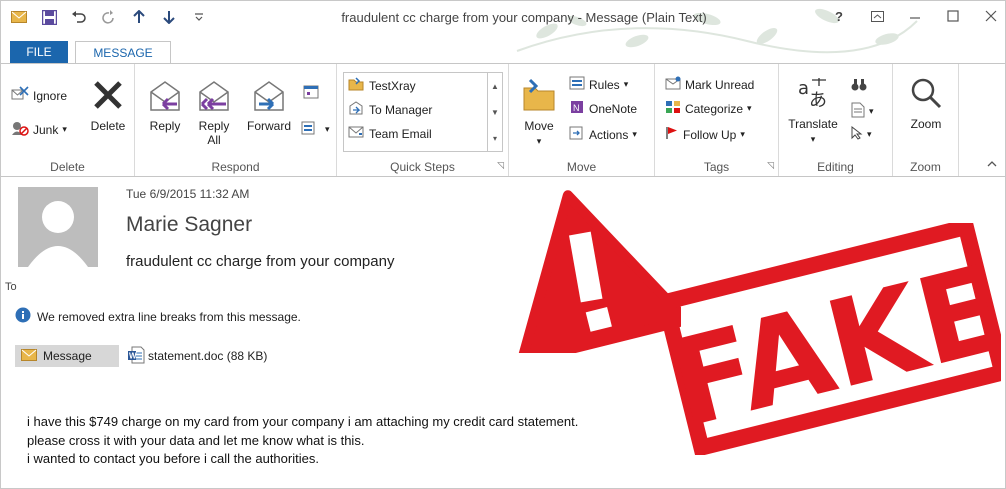 This screenshot has width=1006, height=489. I want to click on tags-group-label: Tags, so click(716, 167).